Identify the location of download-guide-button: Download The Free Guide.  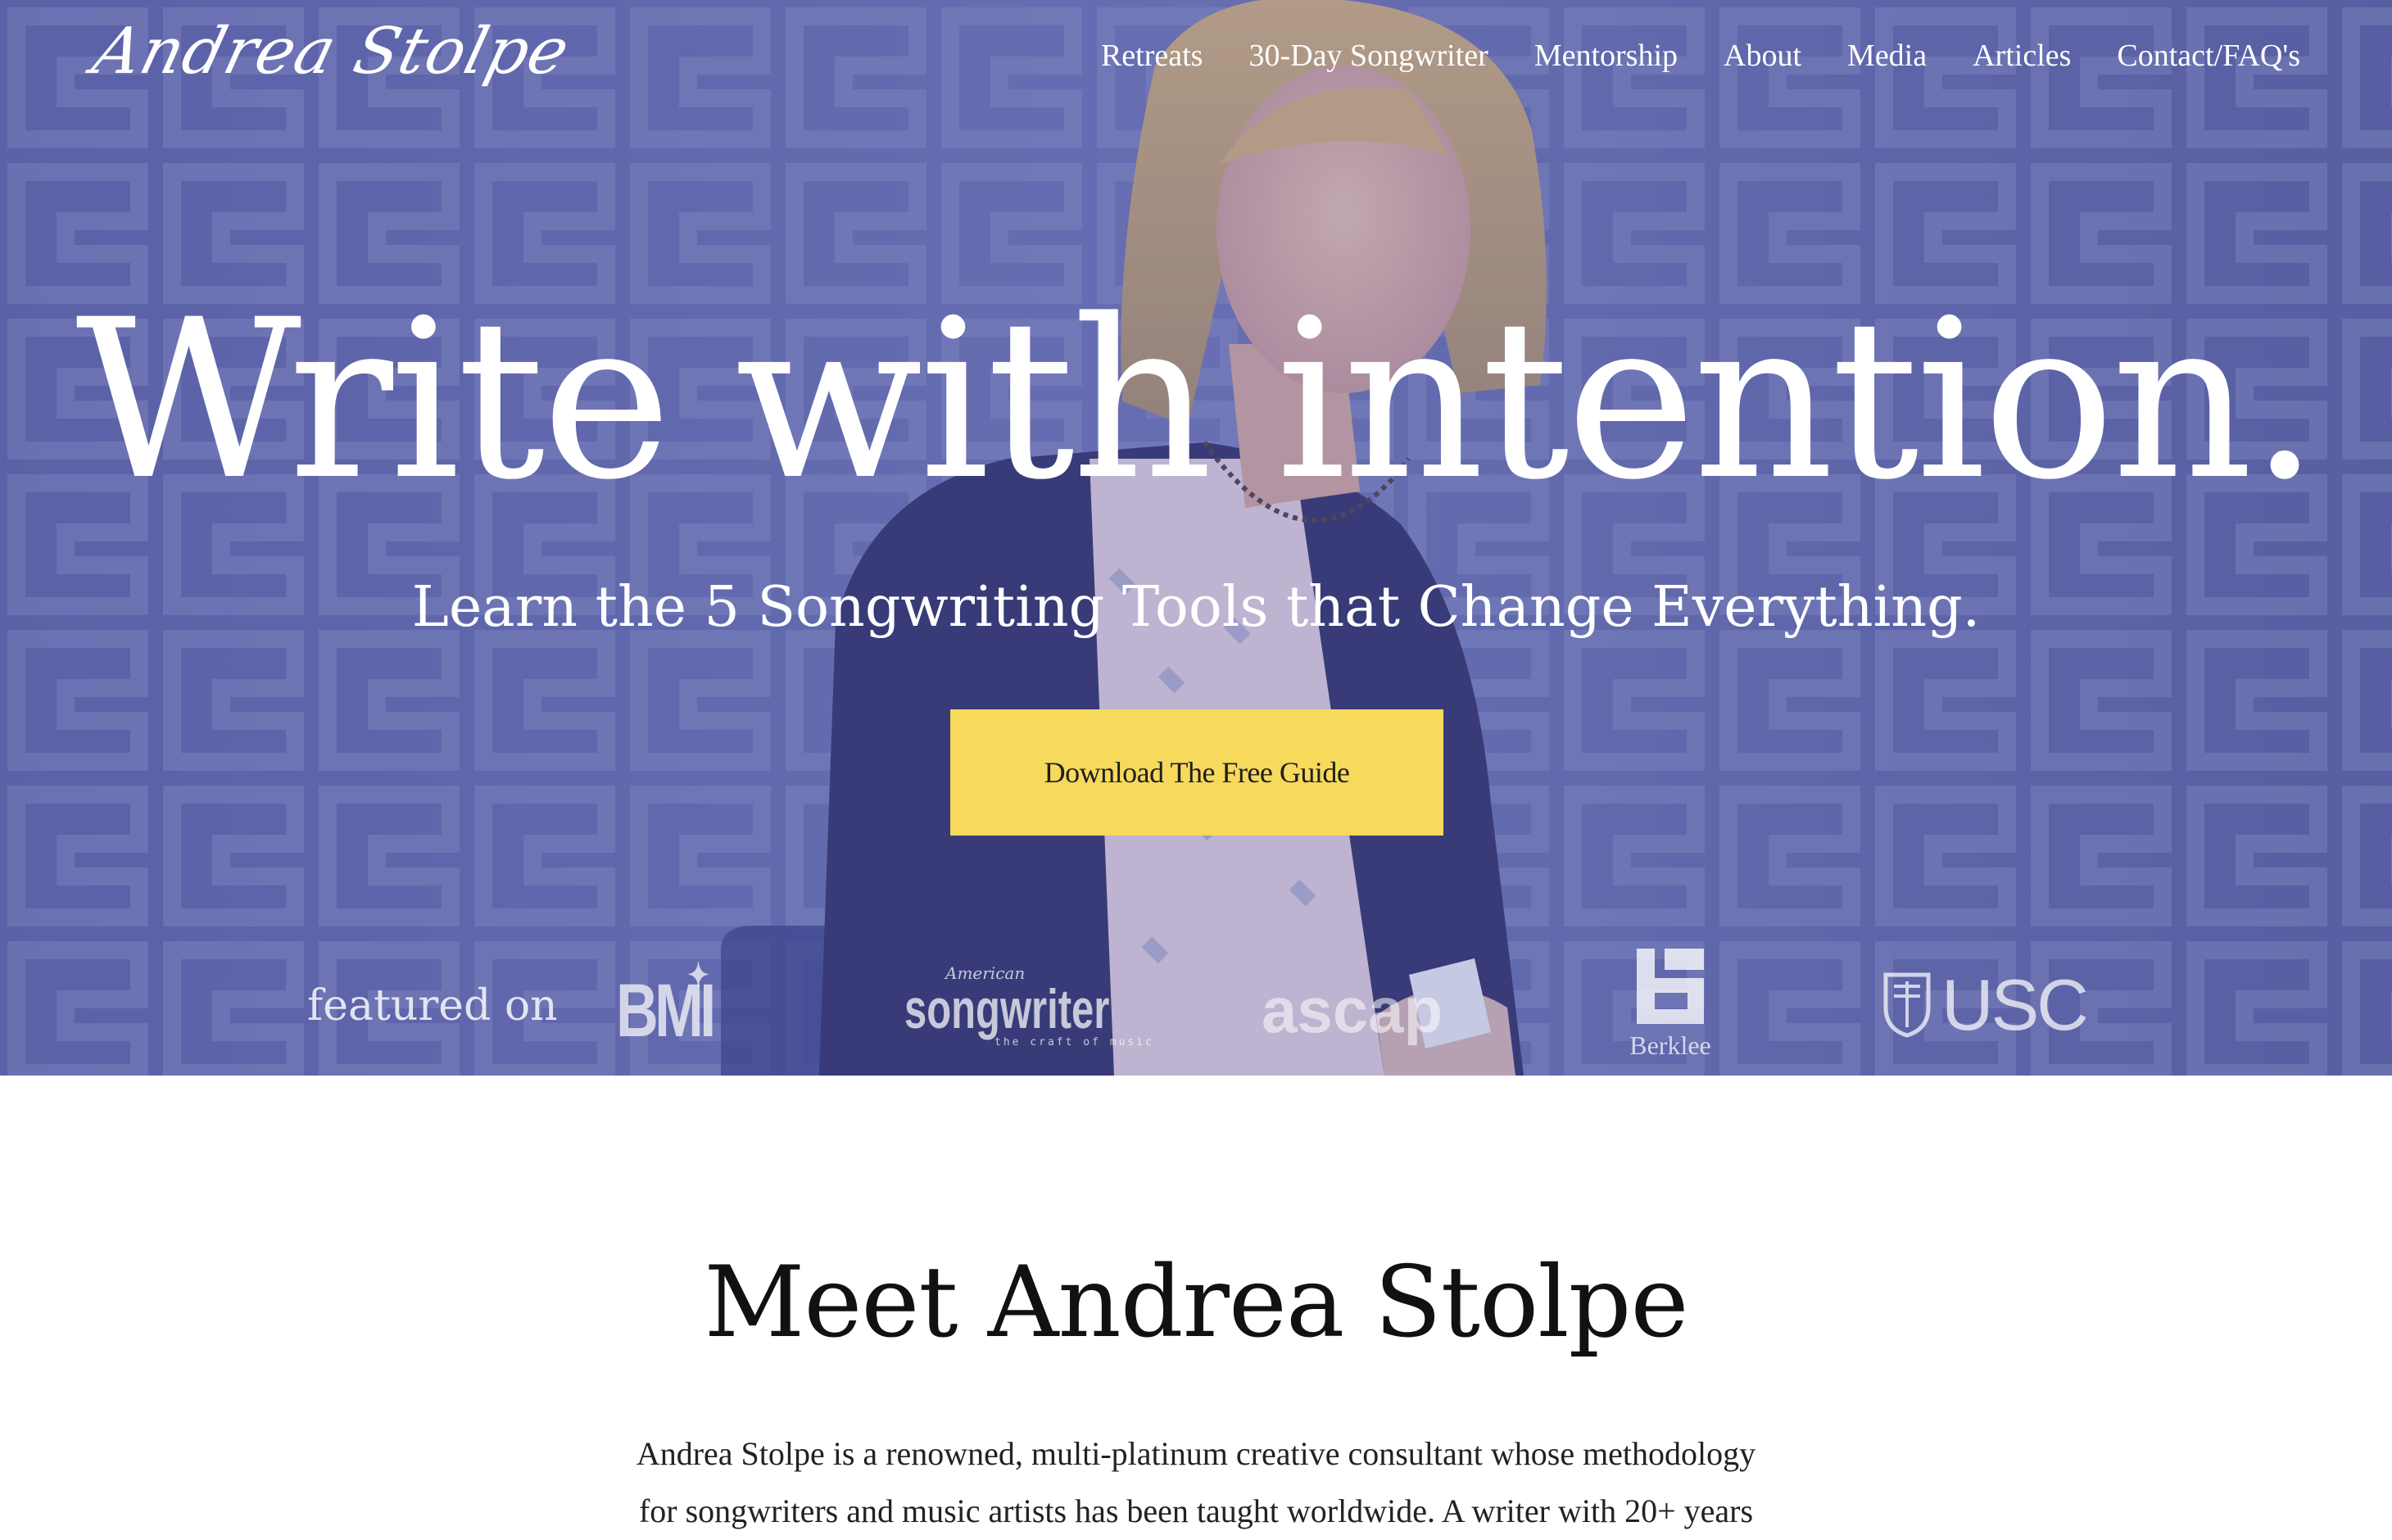
(1196, 772).